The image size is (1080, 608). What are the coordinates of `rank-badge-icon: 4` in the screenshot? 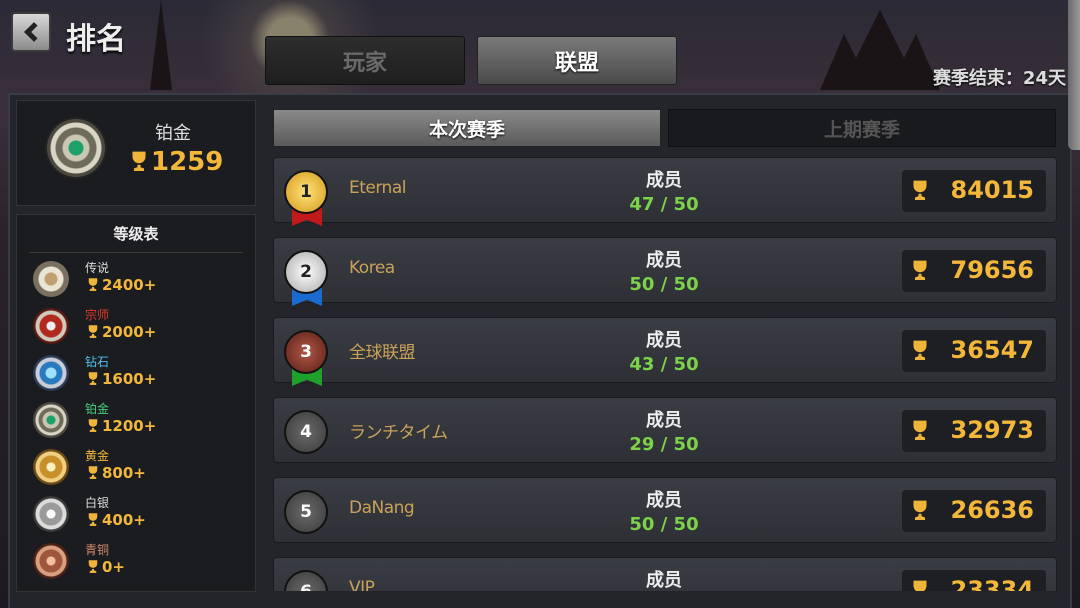 It's located at (306, 432).